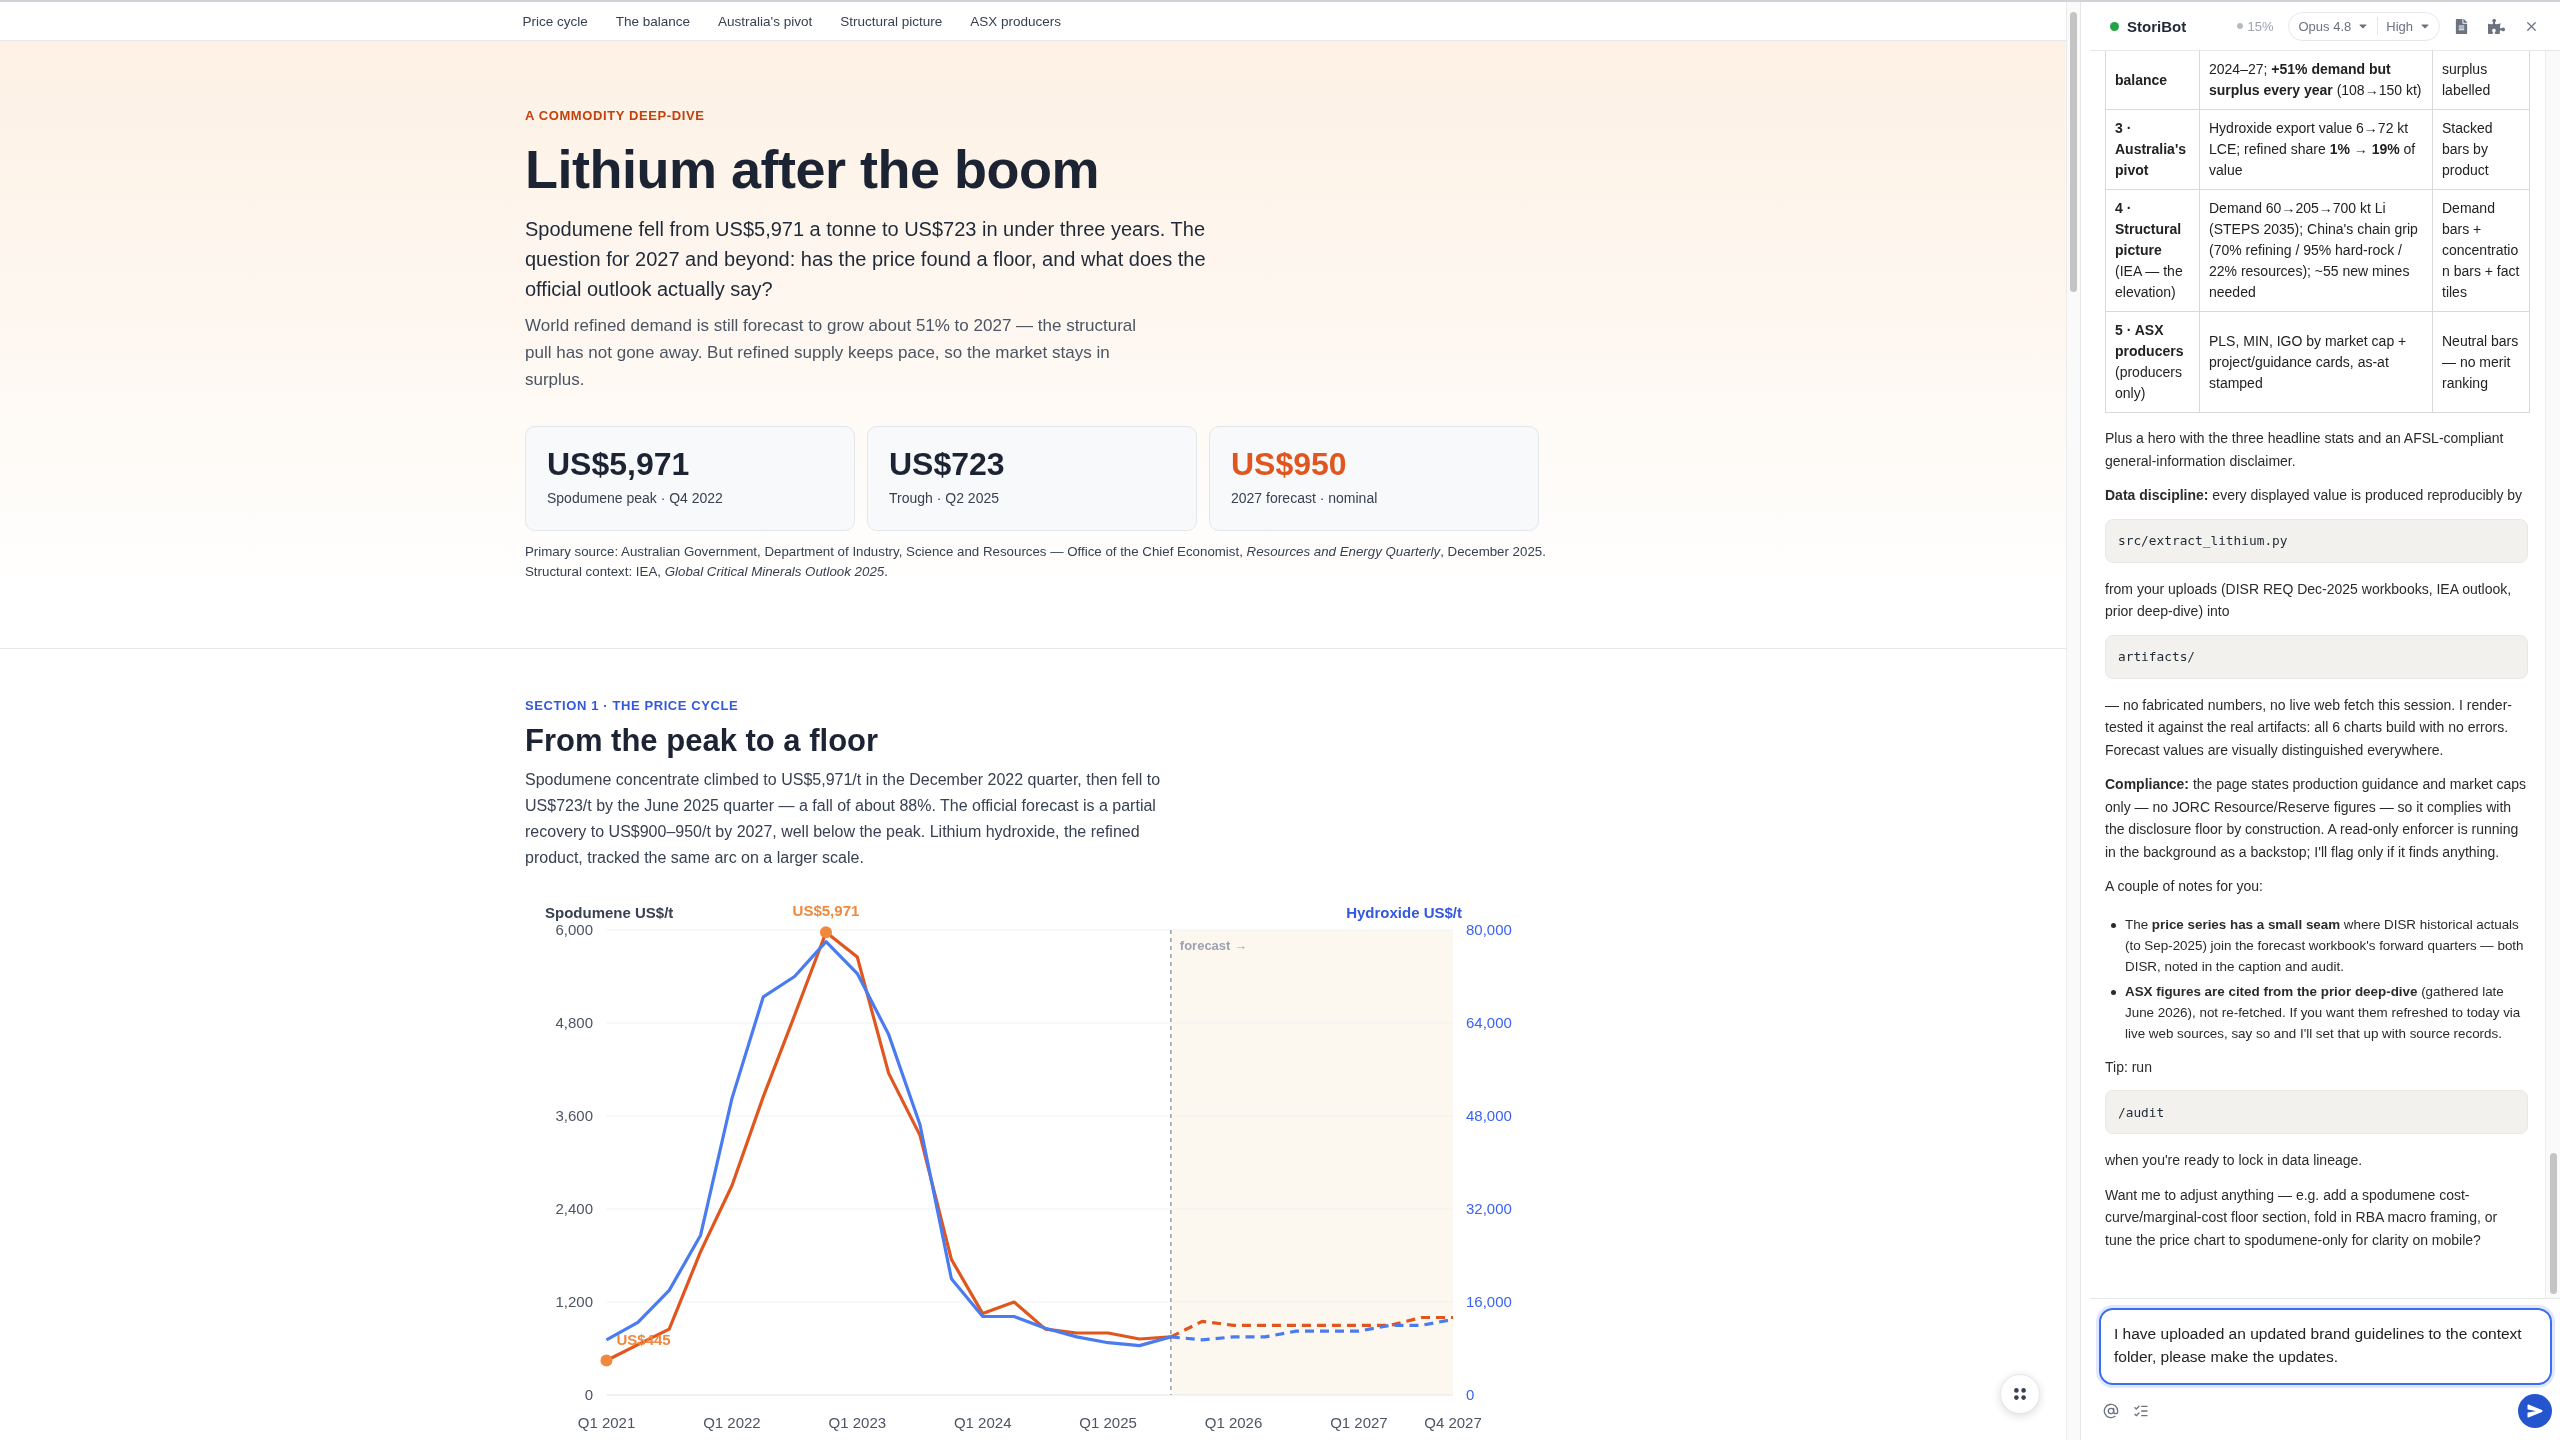  I want to click on table-cell: surplus labelled, so click(2481, 80).